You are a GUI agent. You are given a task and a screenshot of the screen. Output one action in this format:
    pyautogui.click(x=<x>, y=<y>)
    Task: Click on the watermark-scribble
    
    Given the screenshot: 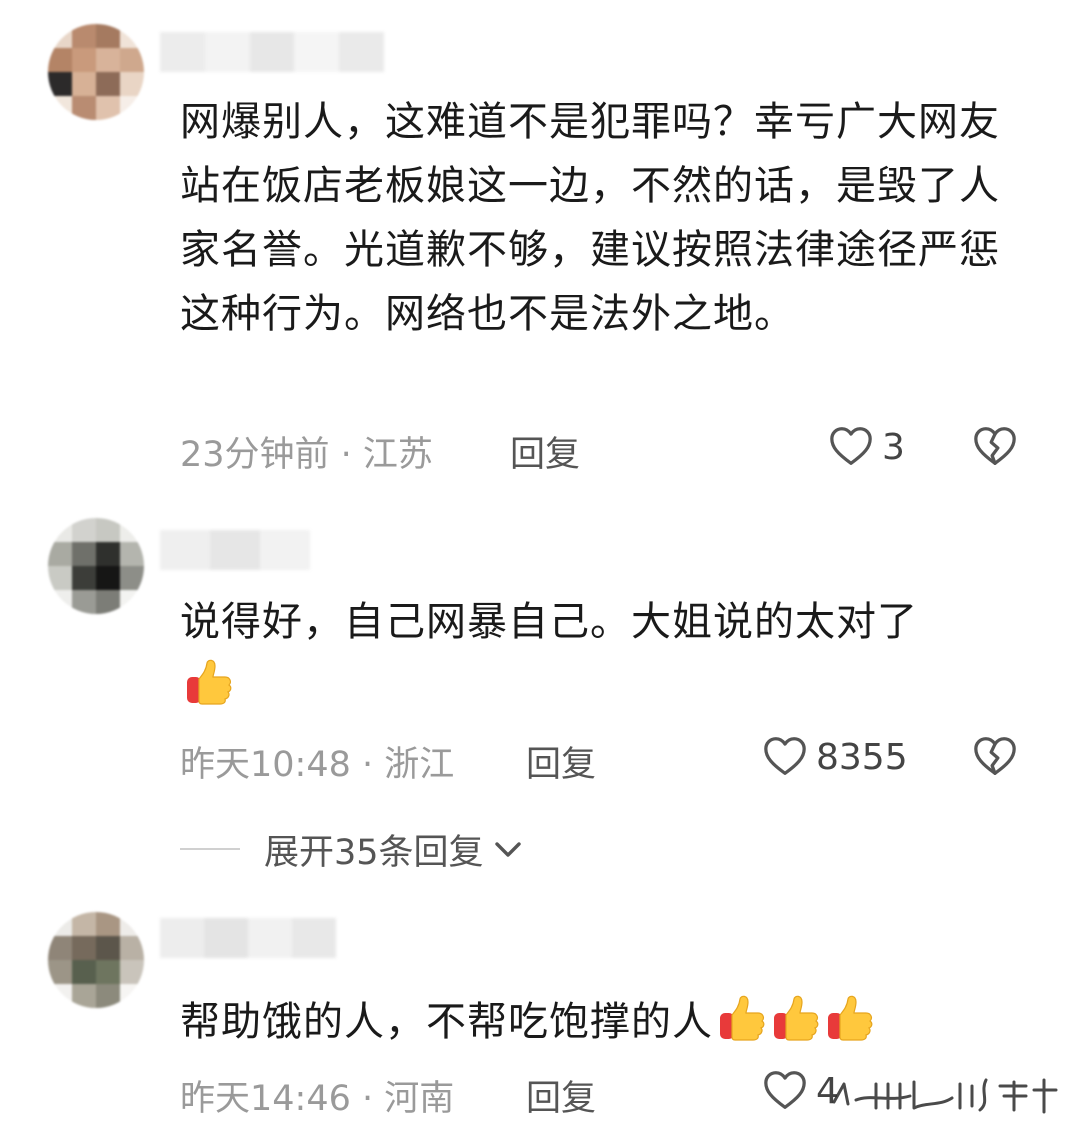 What is the action you would take?
    pyautogui.click(x=945, y=1096)
    